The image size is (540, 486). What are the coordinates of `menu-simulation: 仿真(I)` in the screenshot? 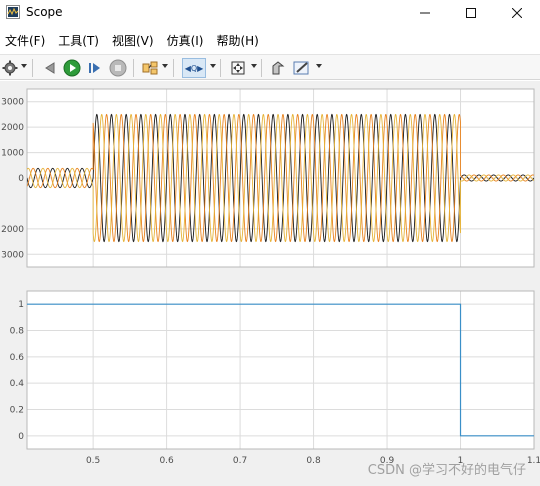 It's located at (187, 40).